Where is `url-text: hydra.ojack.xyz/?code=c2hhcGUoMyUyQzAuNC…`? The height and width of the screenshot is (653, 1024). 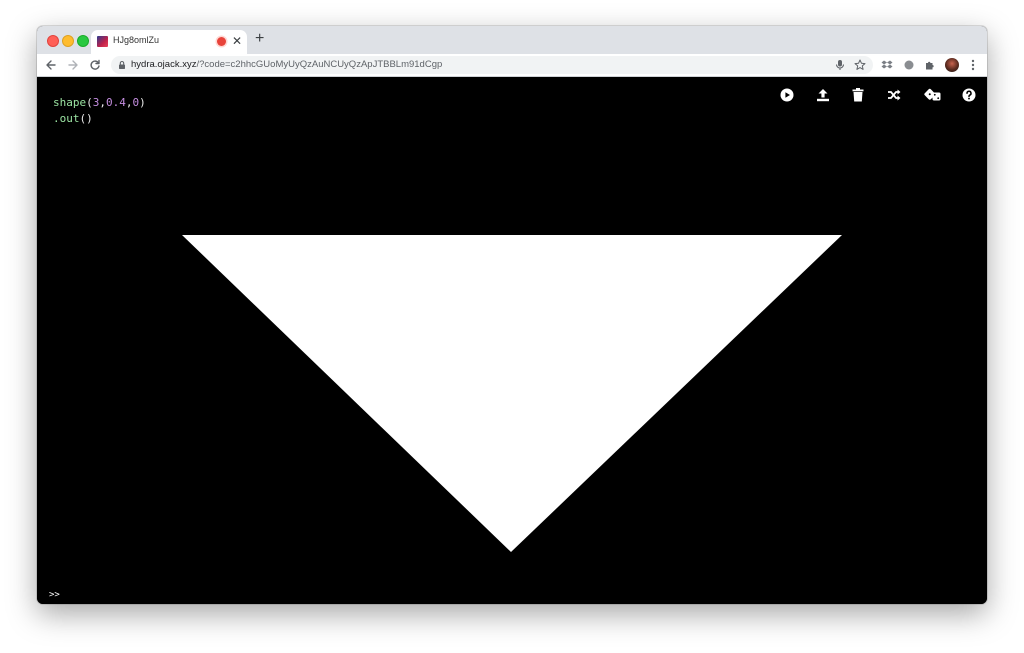 url-text: hydra.ojack.xyz/?code=c2hhcGUoMyUyQzAuNC… is located at coordinates (286, 64).